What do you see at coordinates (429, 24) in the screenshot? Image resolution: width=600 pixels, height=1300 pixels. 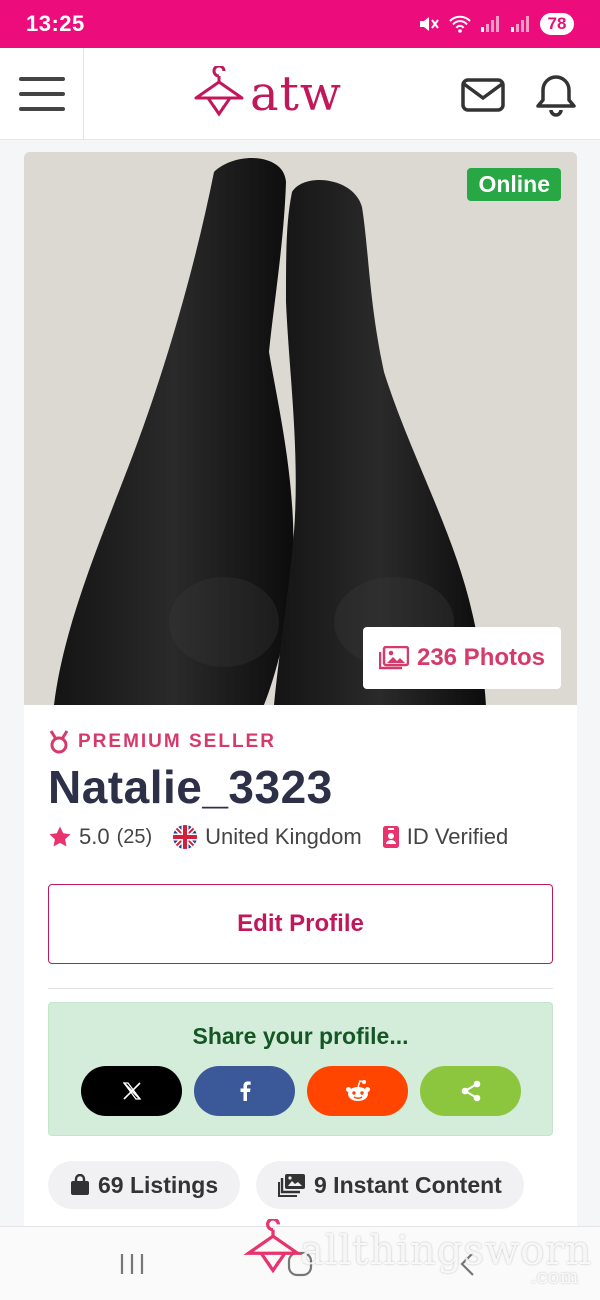 I see `mute-icon` at bounding box center [429, 24].